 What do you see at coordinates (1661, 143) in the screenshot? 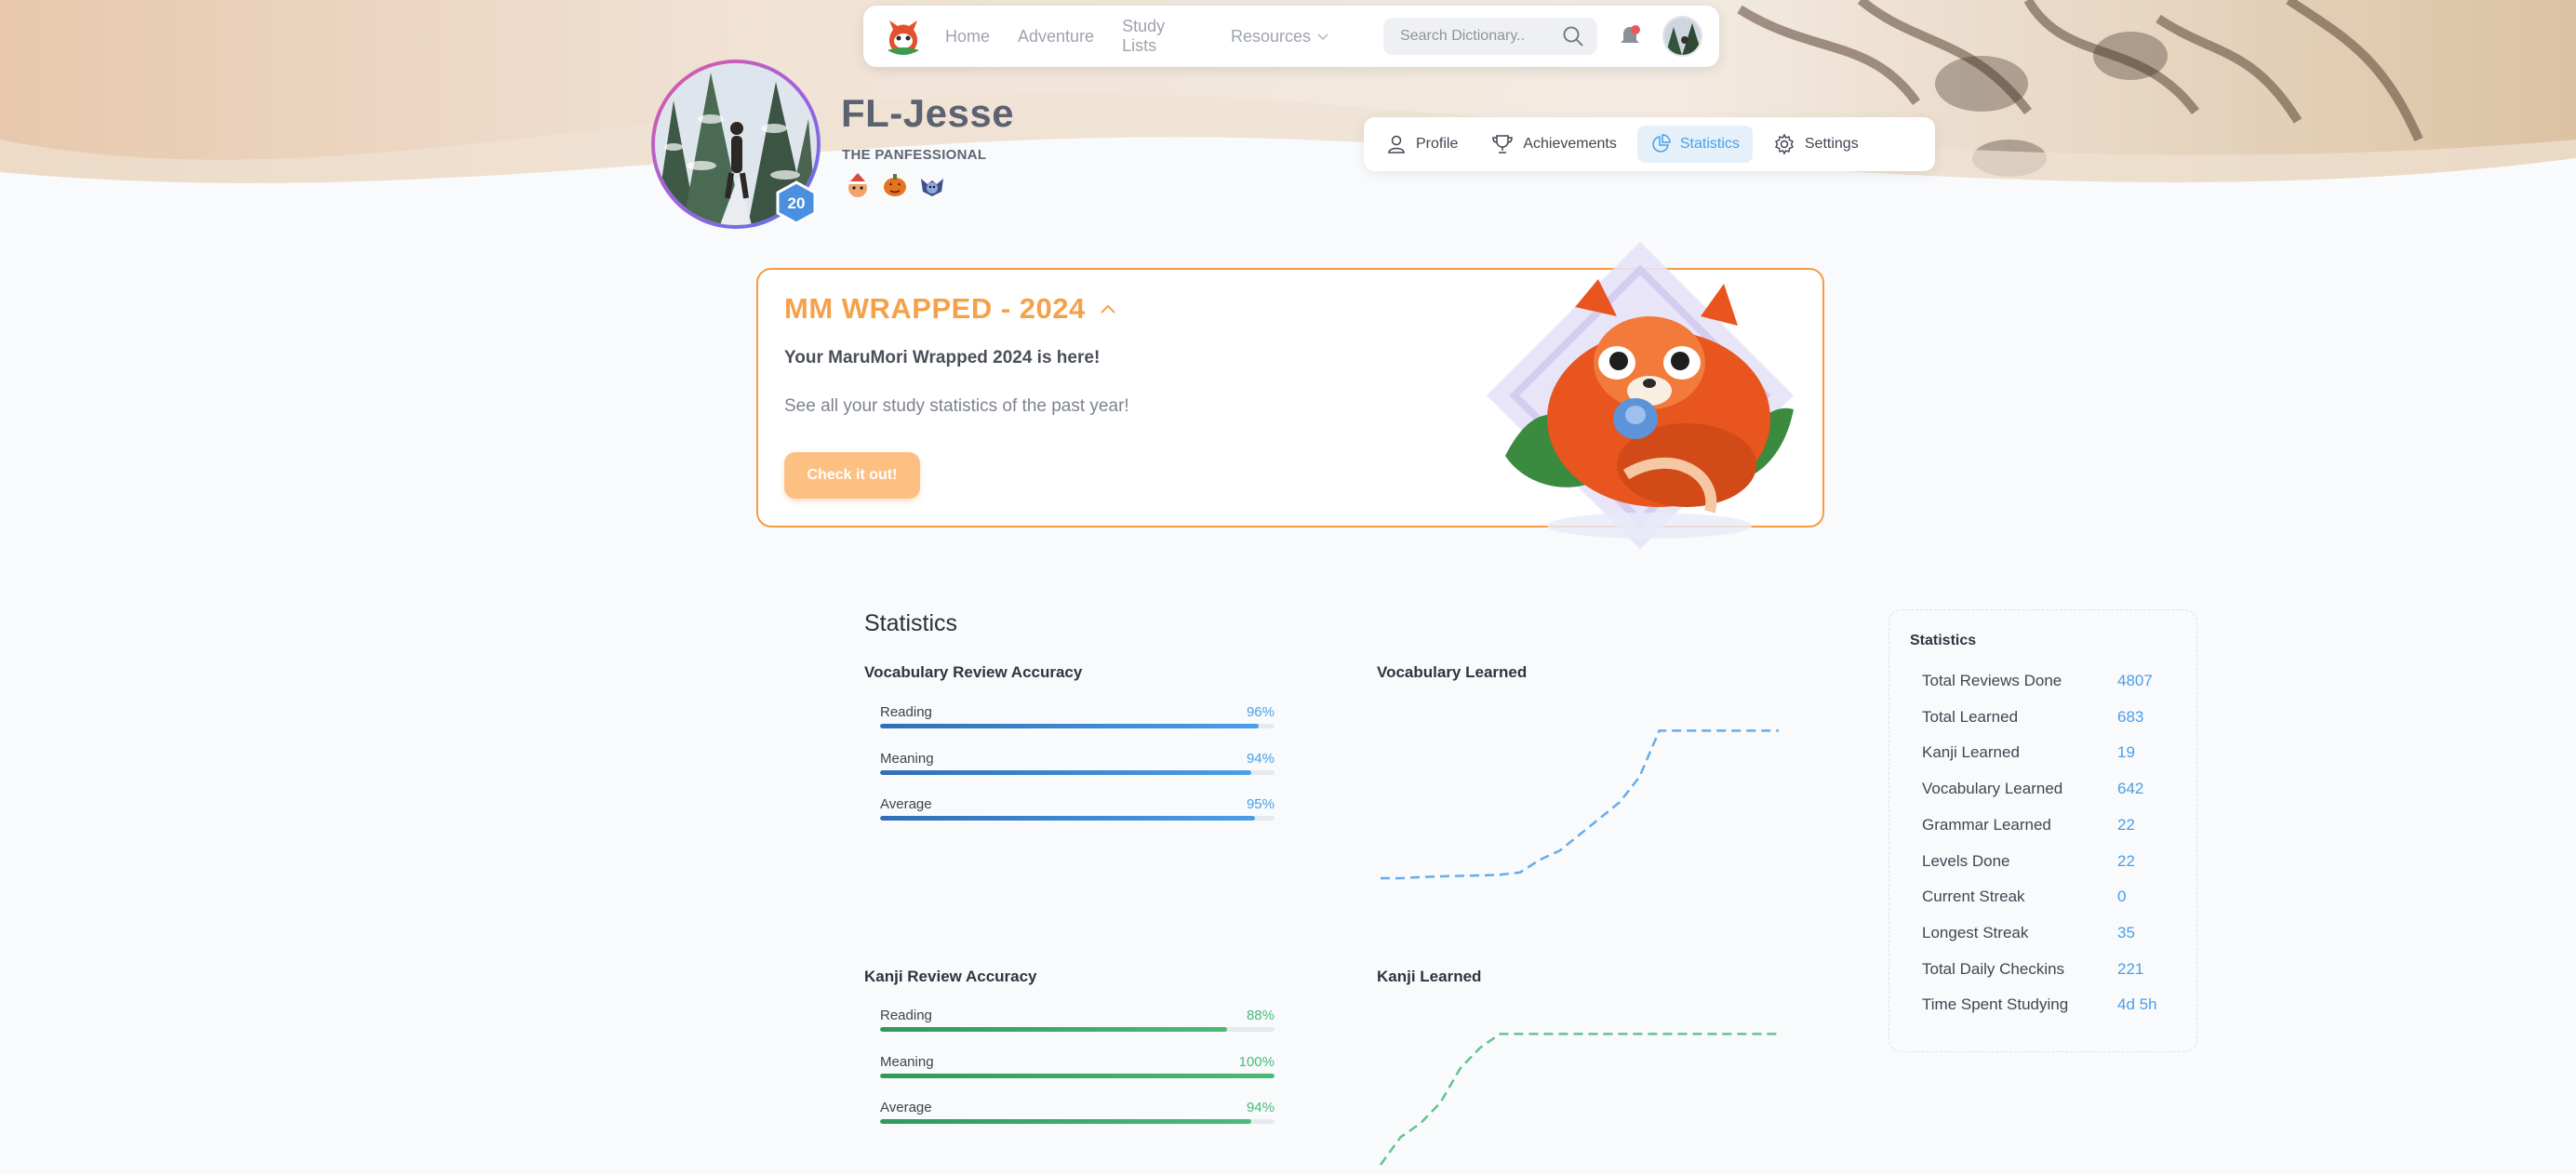
I see `pie-chart-icon` at bounding box center [1661, 143].